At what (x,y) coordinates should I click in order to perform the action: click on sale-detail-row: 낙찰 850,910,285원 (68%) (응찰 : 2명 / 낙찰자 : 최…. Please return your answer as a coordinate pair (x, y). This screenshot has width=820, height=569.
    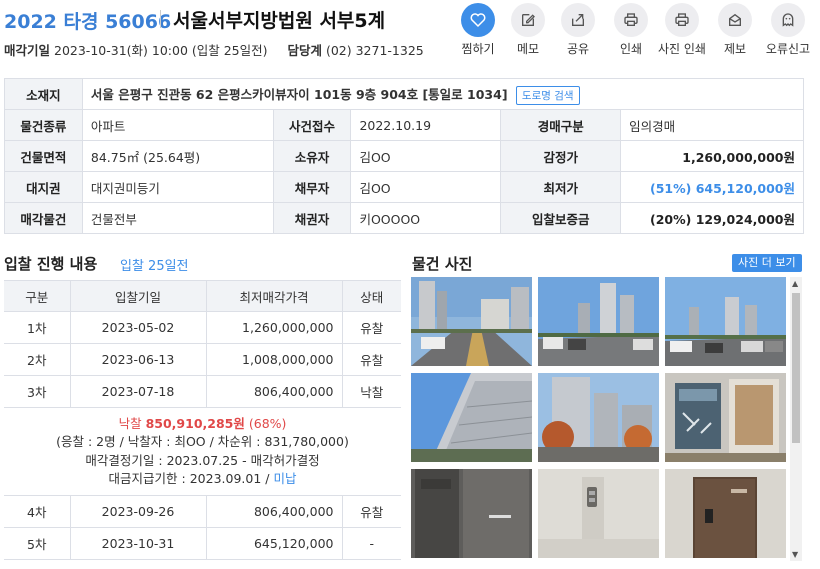
    Looking at the image, I should click on (202, 451).